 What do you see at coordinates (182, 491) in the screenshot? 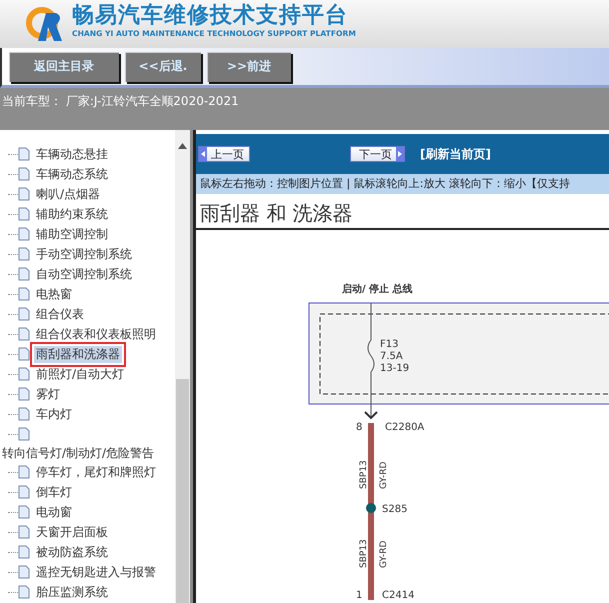
I see `scrollbar-thumb` at bounding box center [182, 491].